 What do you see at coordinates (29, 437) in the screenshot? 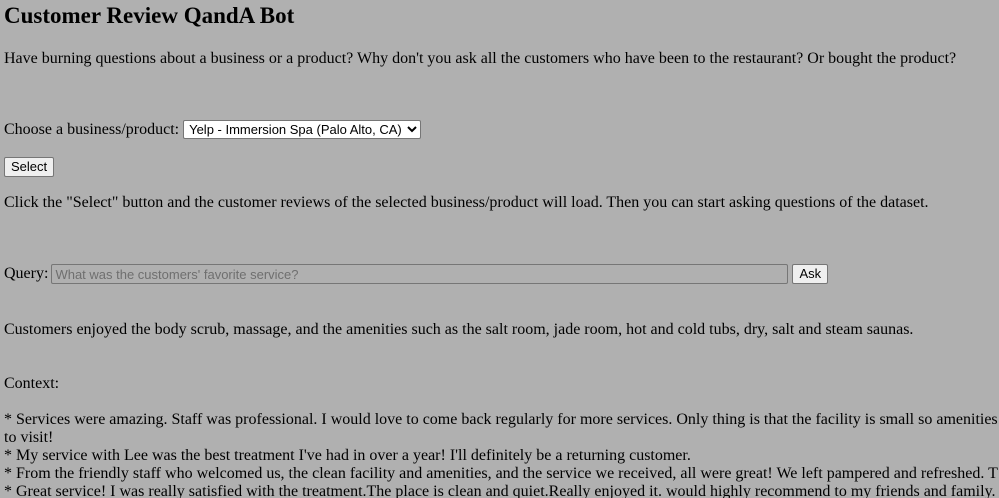
I see `context-line: to visit!` at bounding box center [29, 437].